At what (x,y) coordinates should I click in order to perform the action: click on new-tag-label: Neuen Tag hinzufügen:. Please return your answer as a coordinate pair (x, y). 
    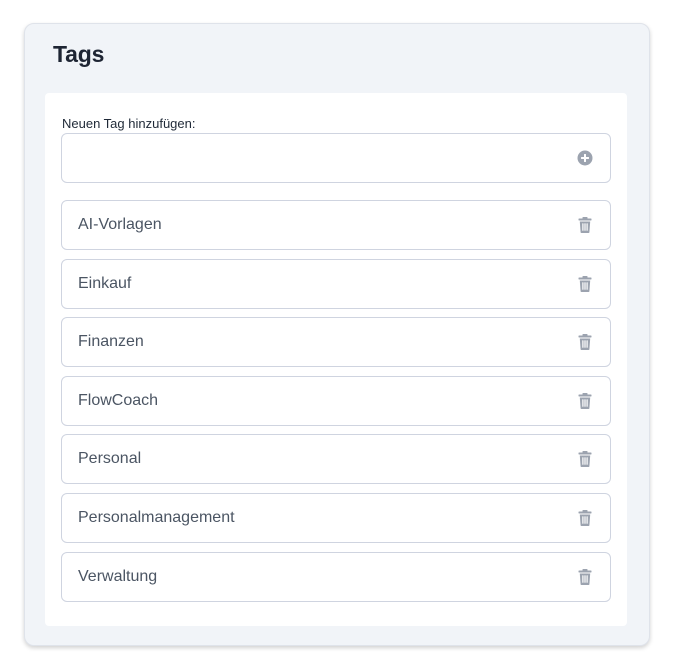
    Looking at the image, I should click on (129, 123).